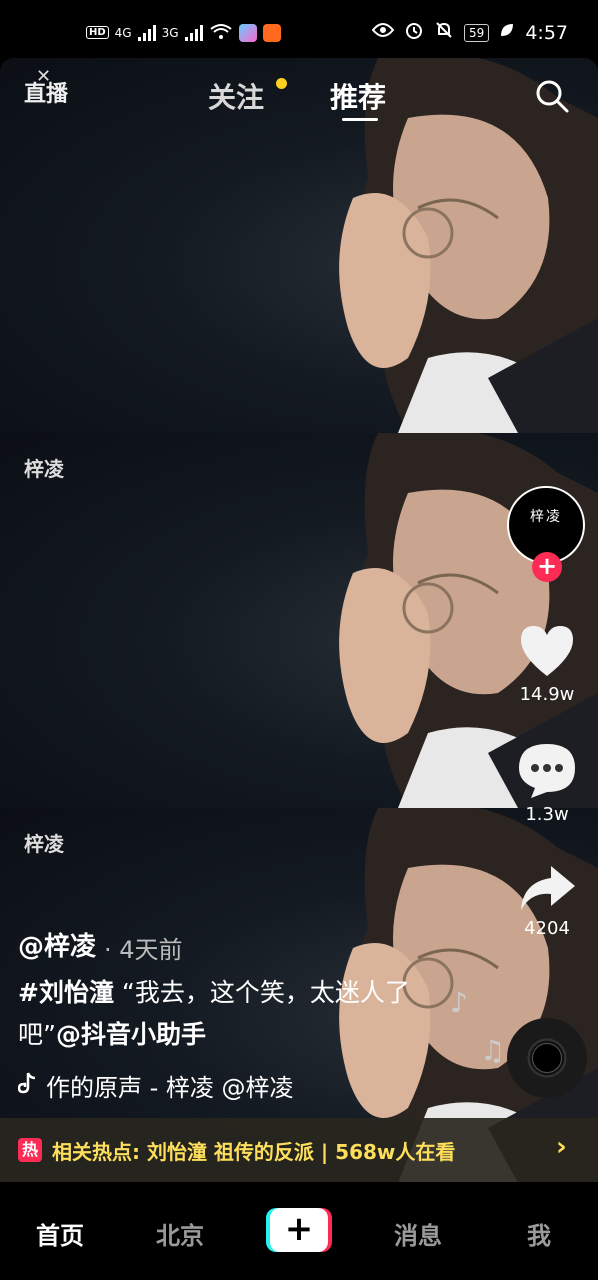 The width and height of the screenshot is (598, 1280). What do you see at coordinates (221, 32) in the screenshot?
I see `wifi-icon` at bounding box center [221, 32].